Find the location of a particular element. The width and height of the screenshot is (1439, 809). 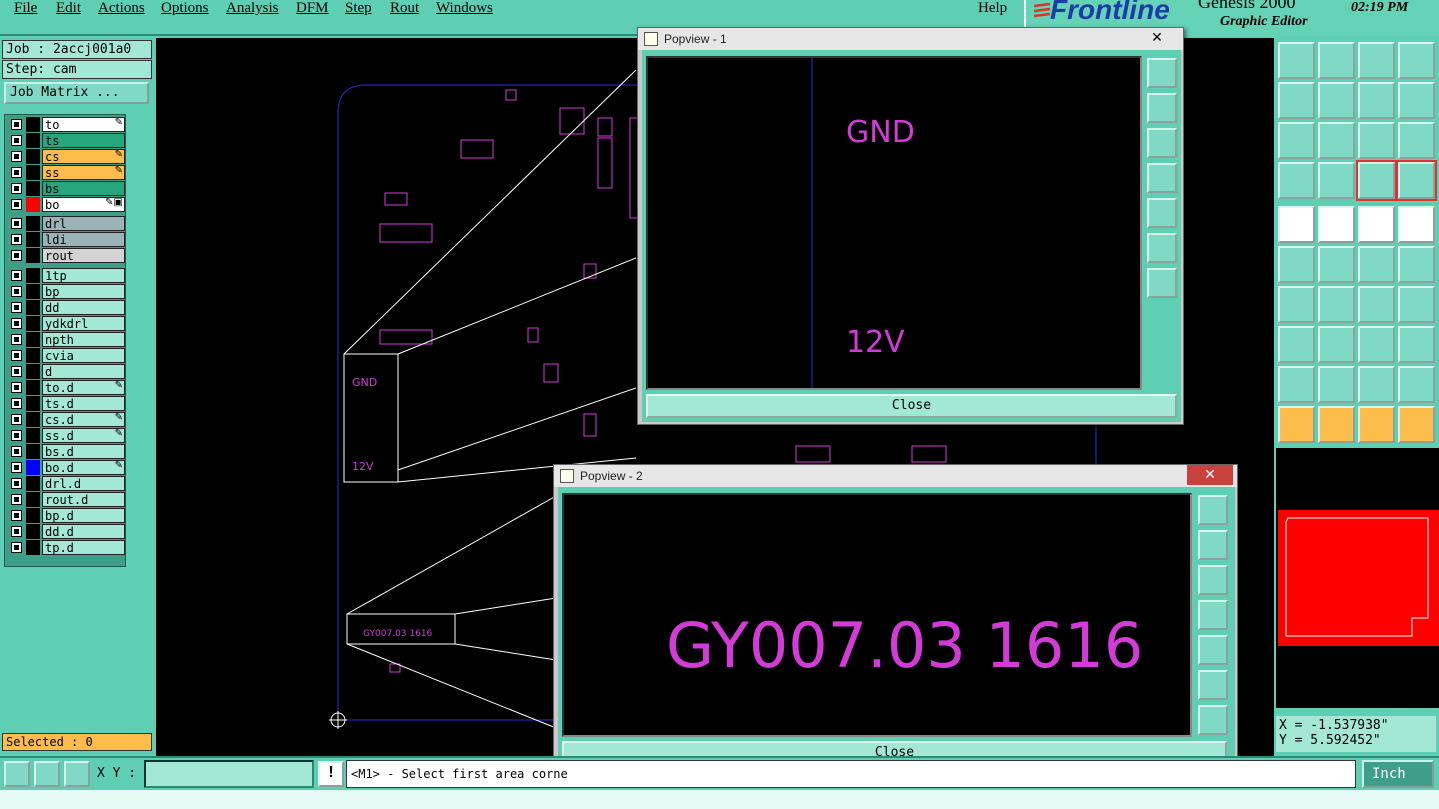

layer-row: dd is located at coordinates (66, 307).